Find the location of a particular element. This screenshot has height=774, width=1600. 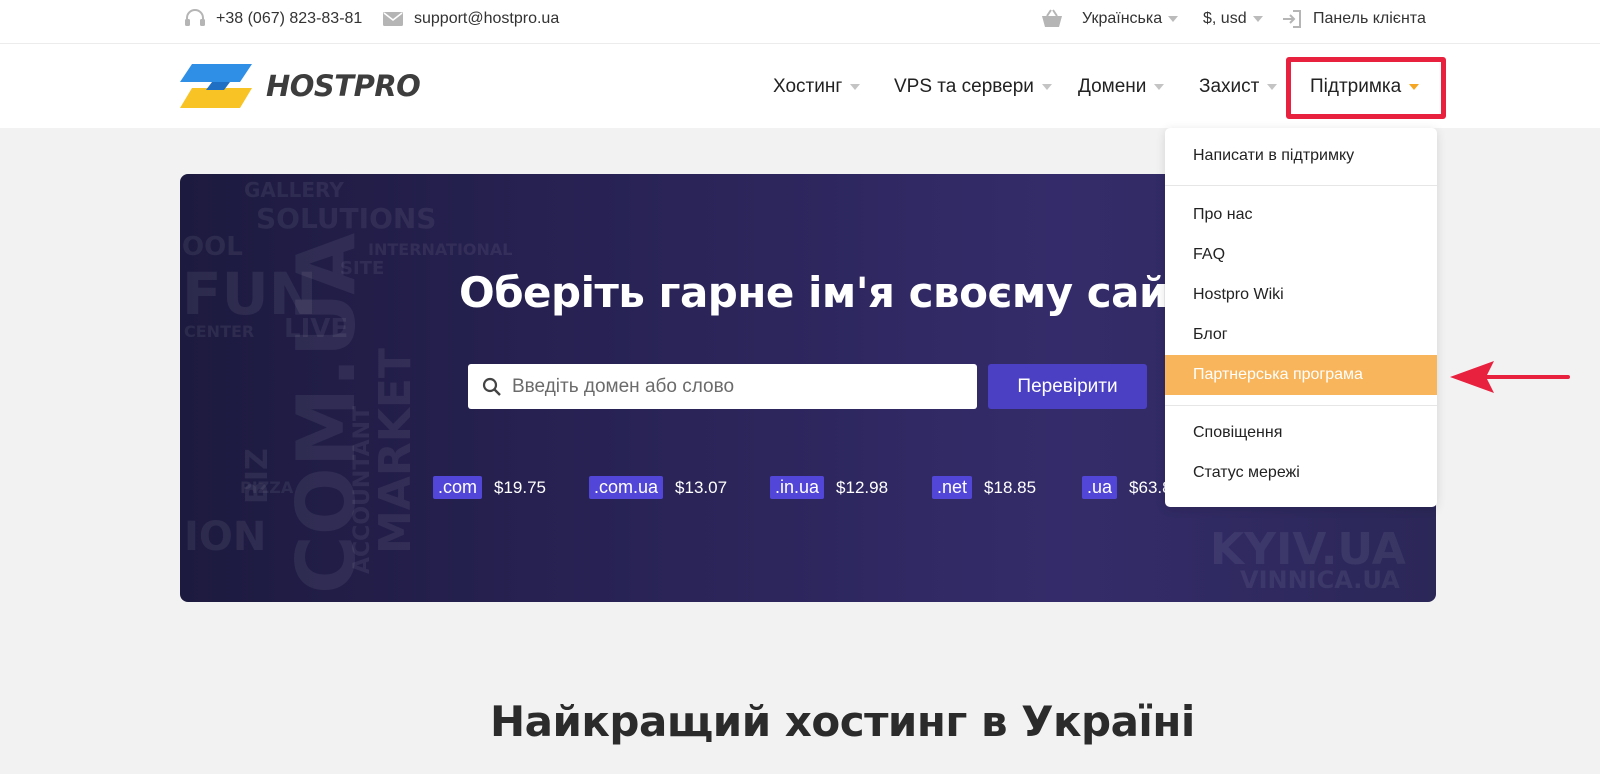

logo-text: HOSTPRO is located at coordinates (343, 86).